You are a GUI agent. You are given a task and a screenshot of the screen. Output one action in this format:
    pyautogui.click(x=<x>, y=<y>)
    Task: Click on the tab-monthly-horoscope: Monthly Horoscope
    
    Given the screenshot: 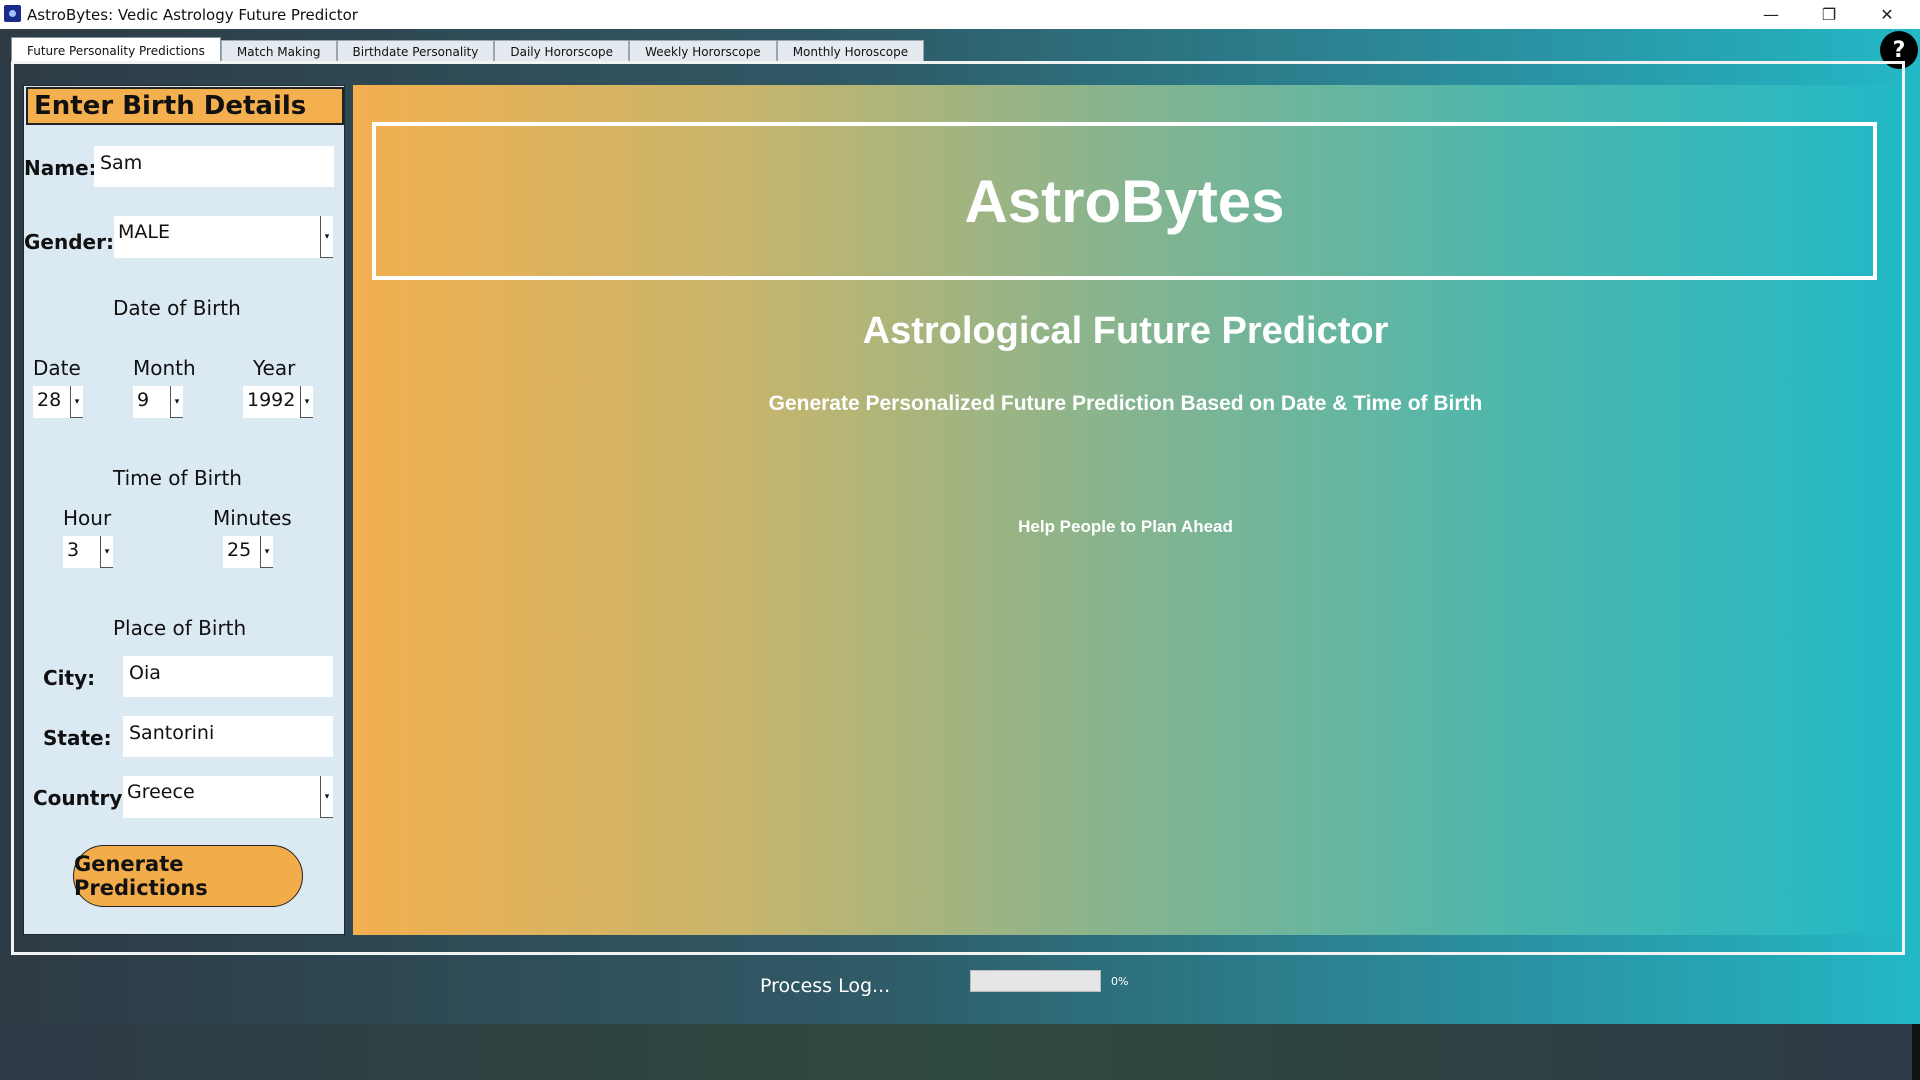 What is the action you would take?
    pyautogui.click(x=850, y=51)
    